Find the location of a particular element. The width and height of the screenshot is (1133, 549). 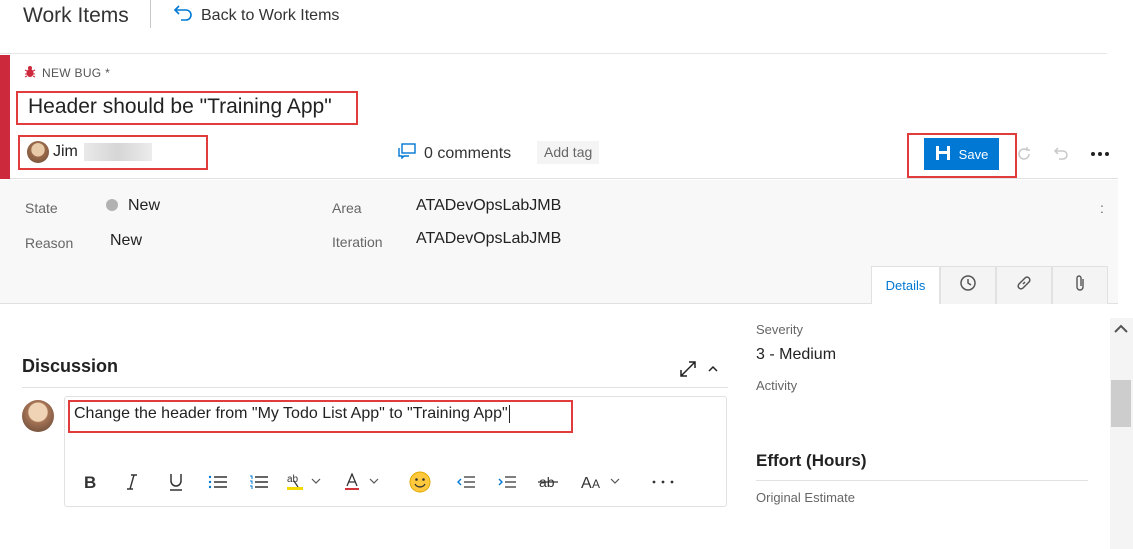

assignee-name: Jim is located at coordinates (65, 151).